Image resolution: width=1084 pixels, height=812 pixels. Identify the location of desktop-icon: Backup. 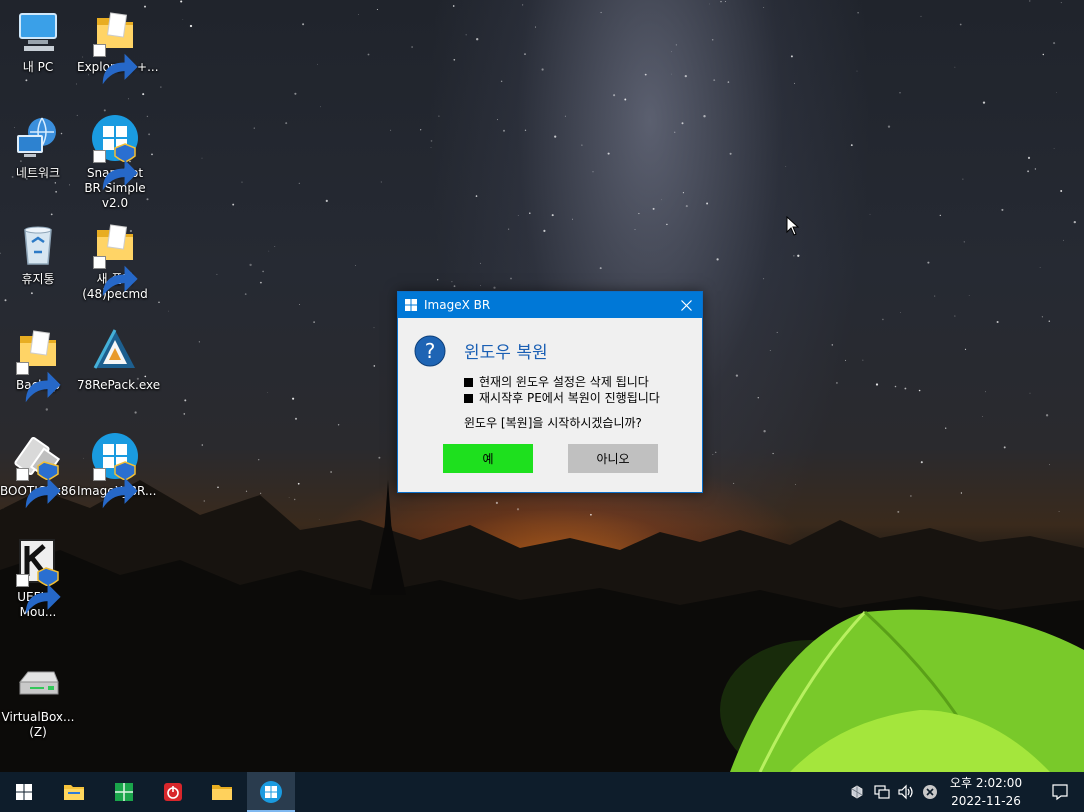
(38, 364).